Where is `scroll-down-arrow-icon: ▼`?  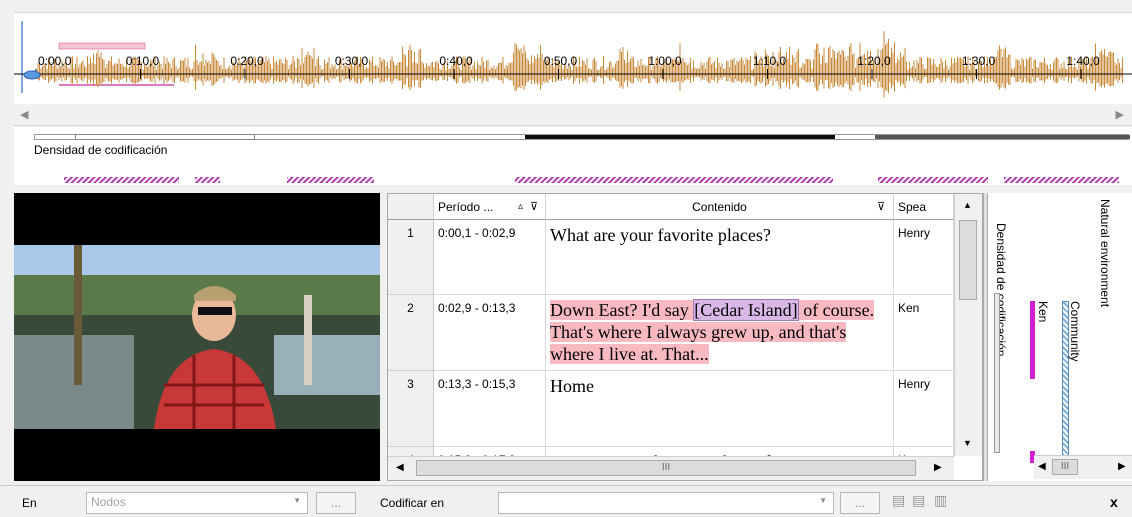 scroll-down-arrow-icon: ▼ is located at coordinates (967, 443).